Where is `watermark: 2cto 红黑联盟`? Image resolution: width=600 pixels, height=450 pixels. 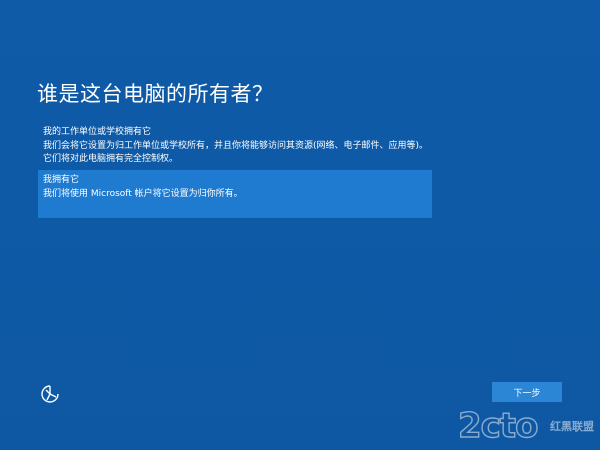 watermark: 2cto 红黑联盟 is located at coordinates (527, 425).